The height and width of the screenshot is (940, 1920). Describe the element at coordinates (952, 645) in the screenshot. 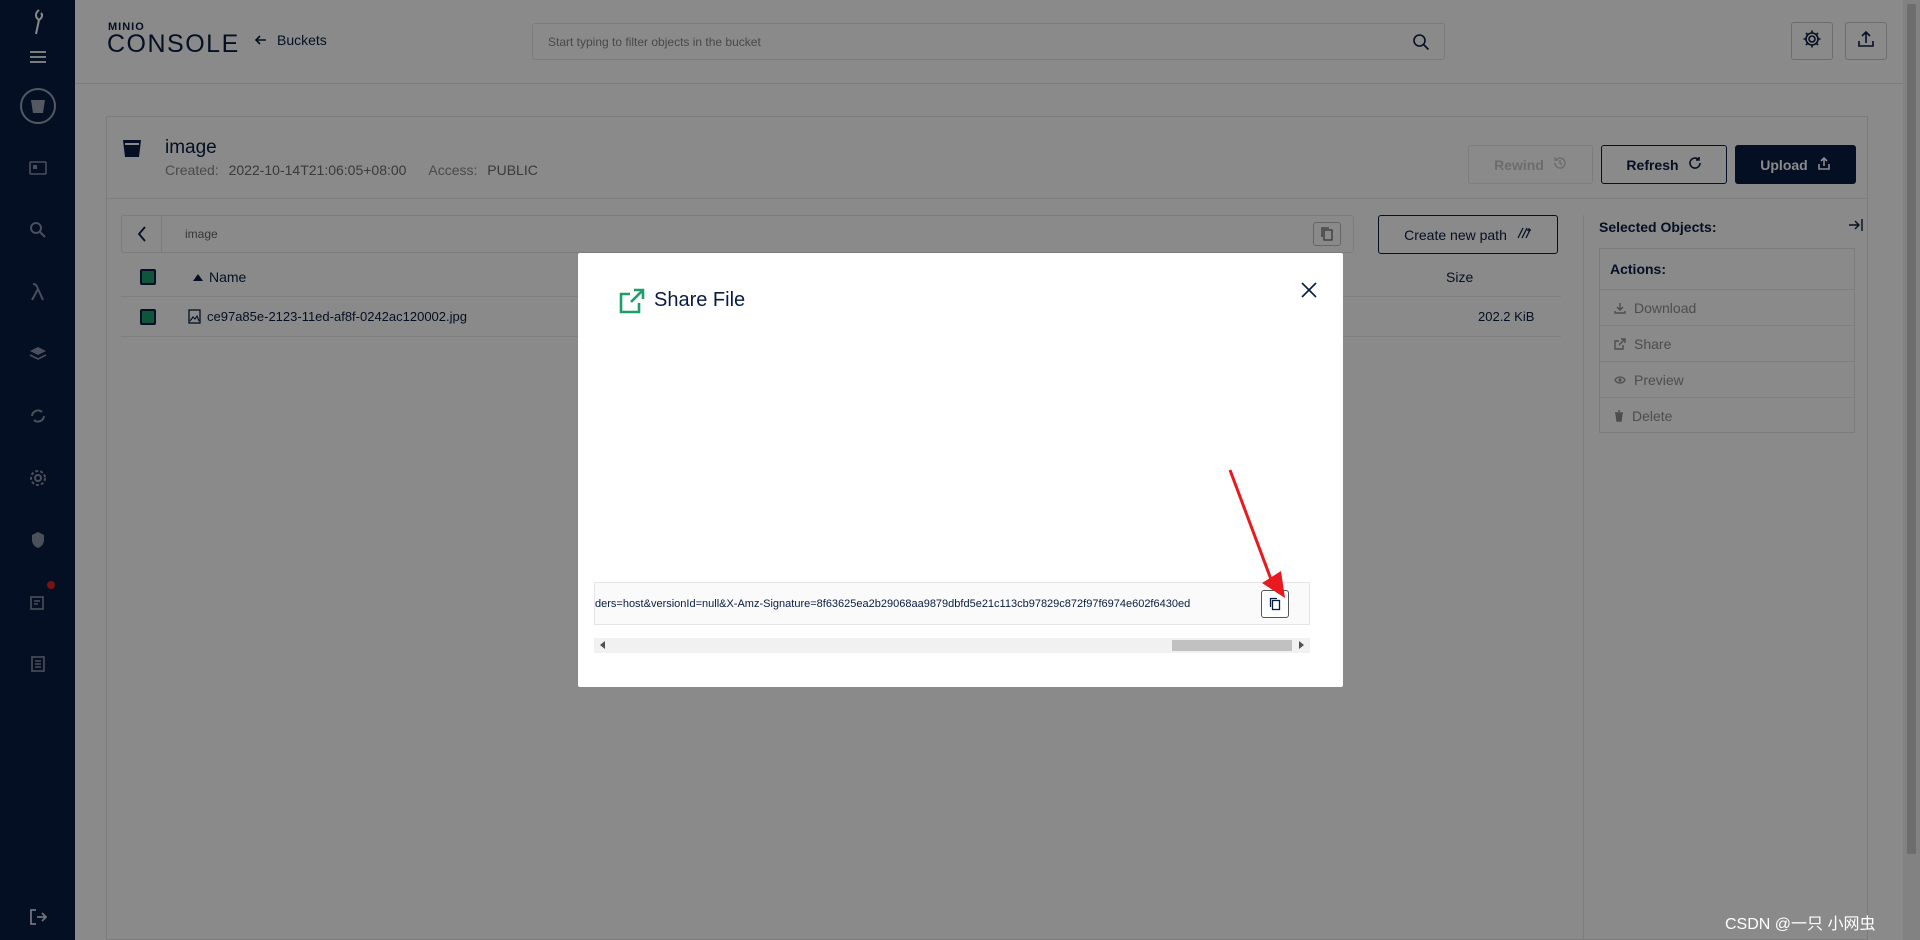

I see `url-horizontal-scrollbar` at that location.